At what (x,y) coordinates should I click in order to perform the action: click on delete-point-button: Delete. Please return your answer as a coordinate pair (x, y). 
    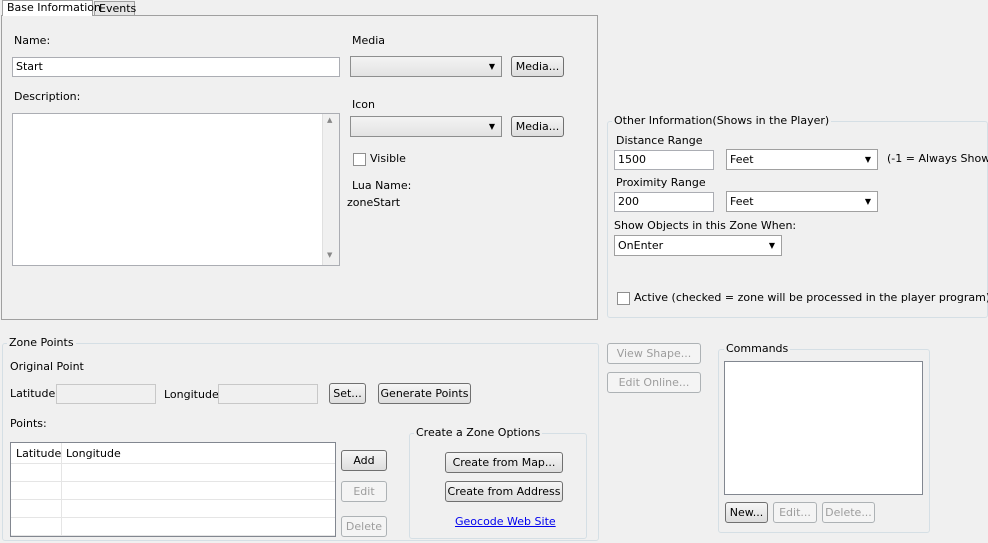
    Looking at the image, I should click on (364, 526).